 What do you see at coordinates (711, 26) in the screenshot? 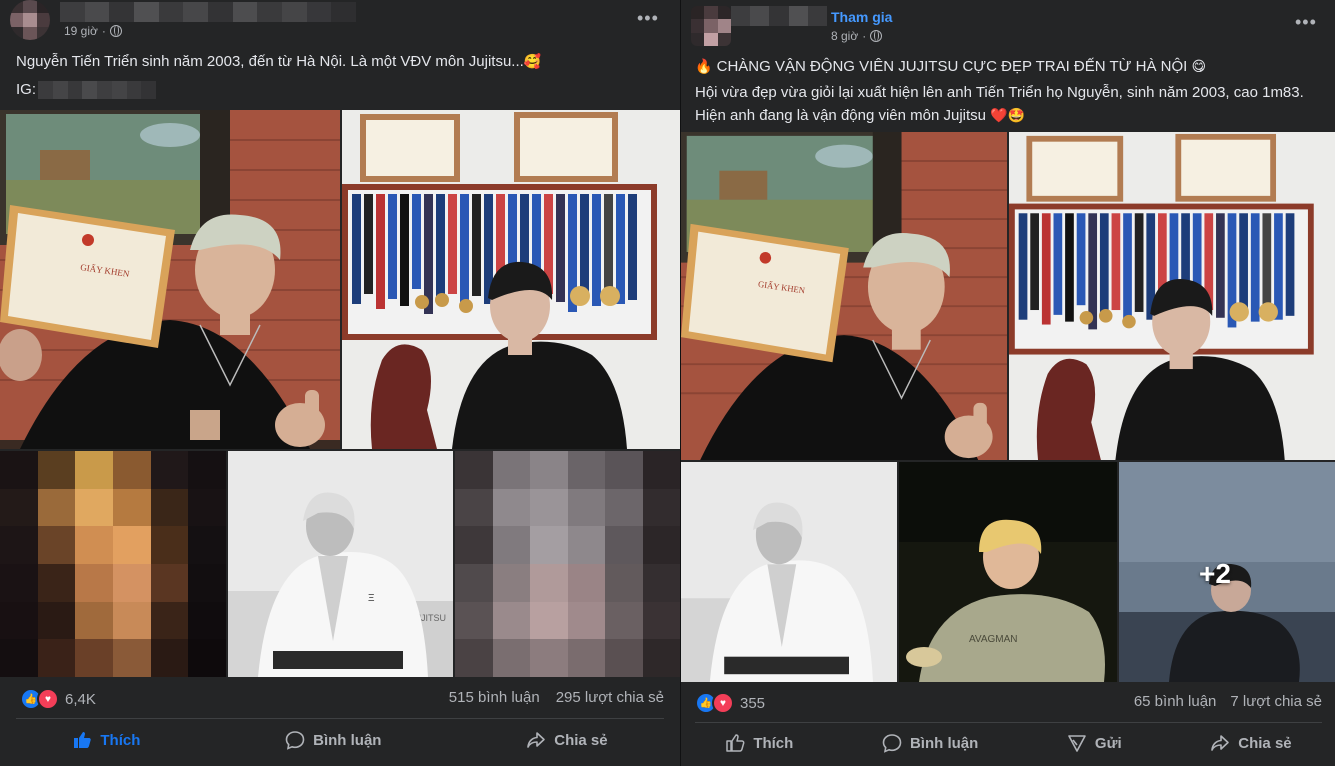
I see `blurred-group-avatar` at bounding box center [711, 26].